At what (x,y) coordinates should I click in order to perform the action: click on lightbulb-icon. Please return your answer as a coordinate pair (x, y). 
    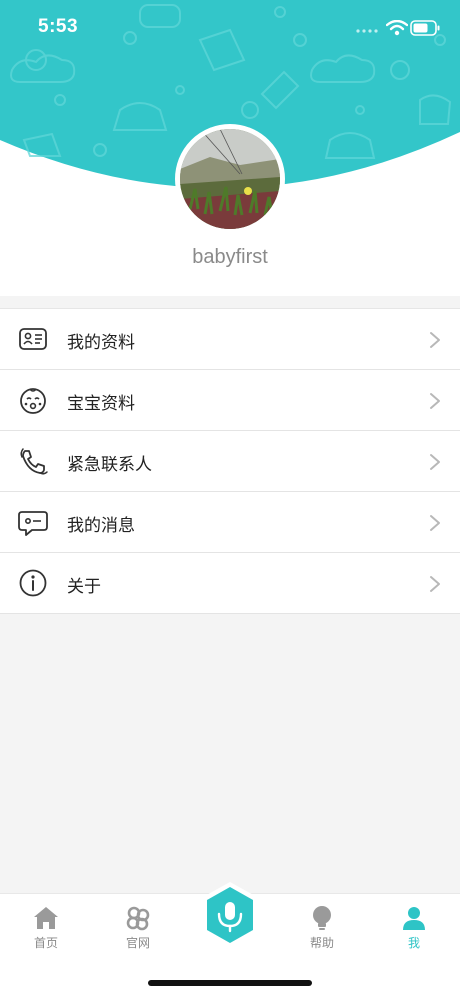
    Looking at the image, I should click on (322, 918).